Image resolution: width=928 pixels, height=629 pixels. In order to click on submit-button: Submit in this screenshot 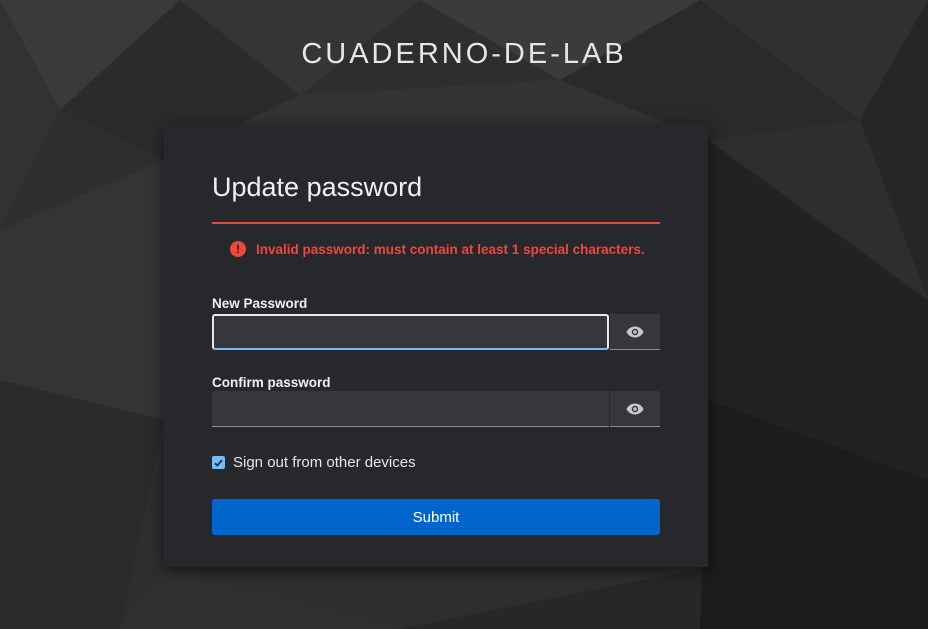, I will do `click(436, 517)`.